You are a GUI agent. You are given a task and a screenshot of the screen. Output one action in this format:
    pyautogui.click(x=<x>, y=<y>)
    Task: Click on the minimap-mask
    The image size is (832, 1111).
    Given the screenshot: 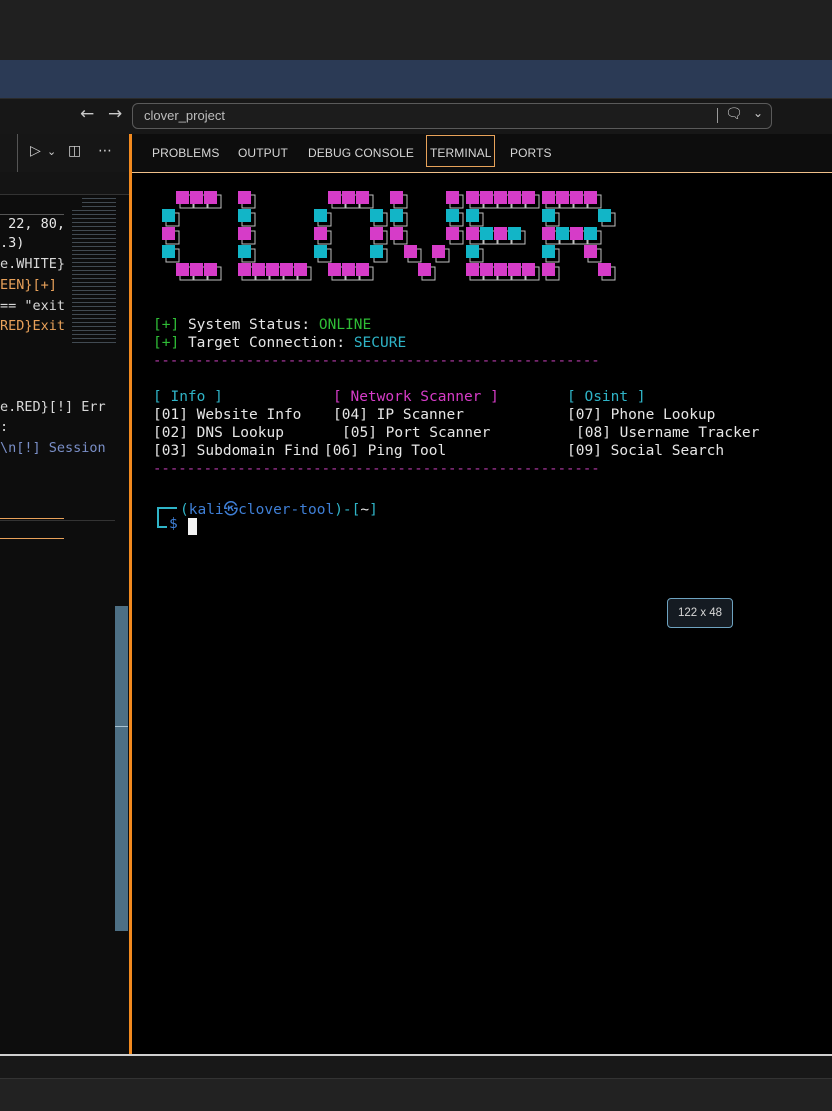 What is the action you would take?
    pyautogui.click(x=77, y=203)
    